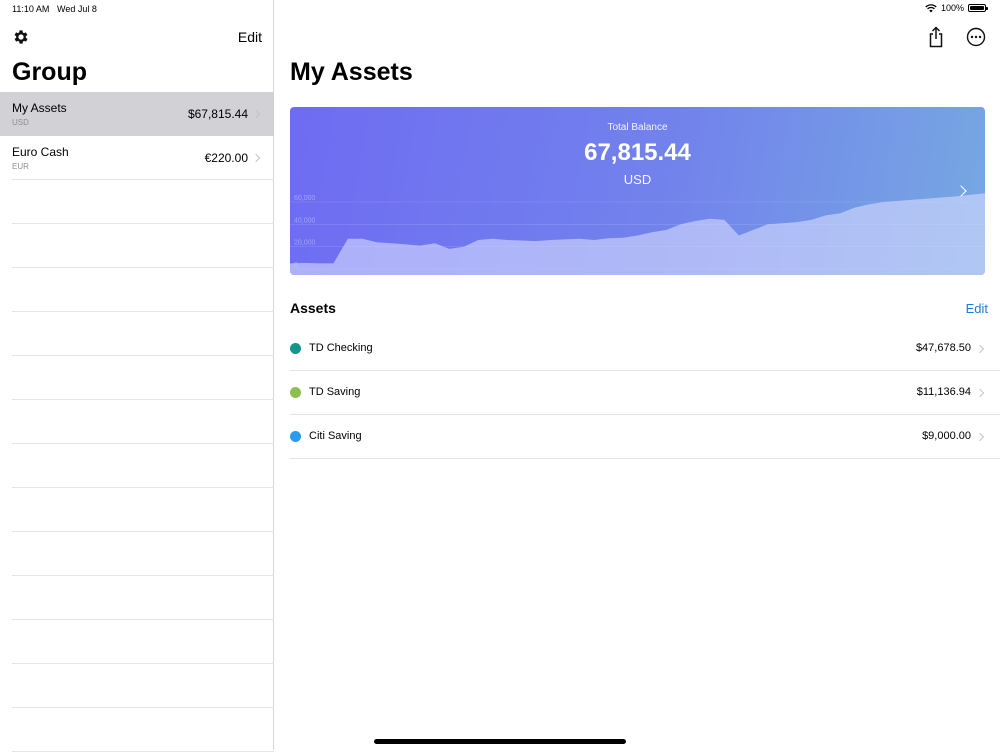 This screenshot has height=752, width=1000. Describe the element at coordinates (637, 234) in the screenshot. I see `balance-area-series` at that location.